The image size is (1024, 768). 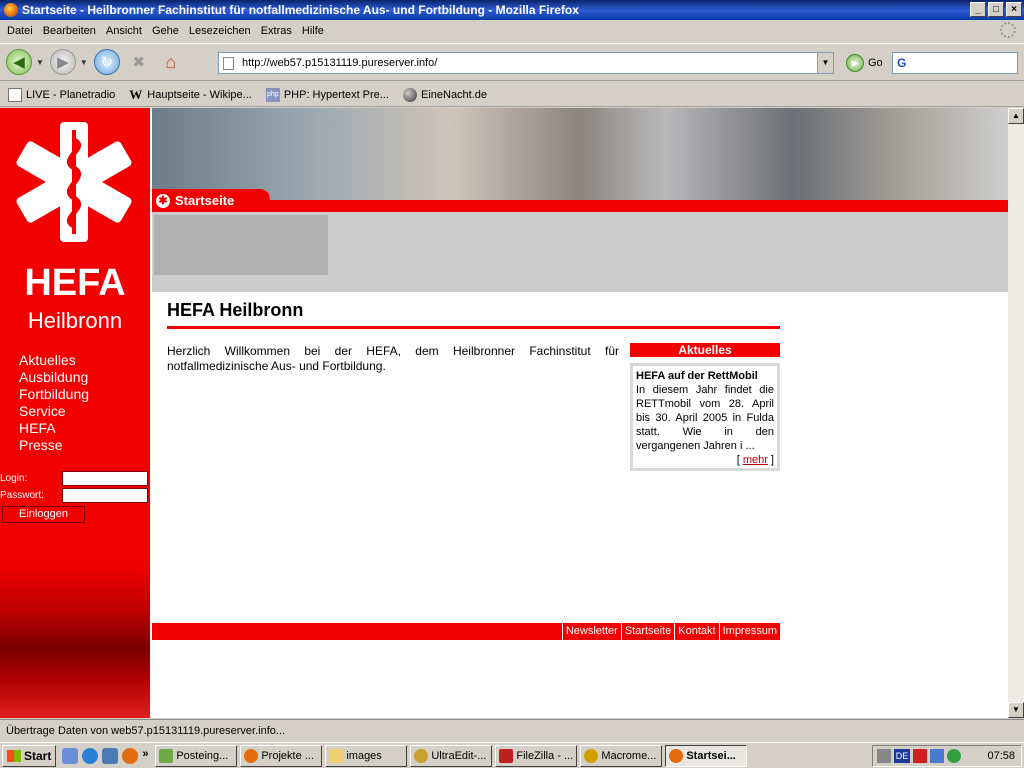 I want to click on bookmark-item: EineNacht.de, so click(x=444, y=94).